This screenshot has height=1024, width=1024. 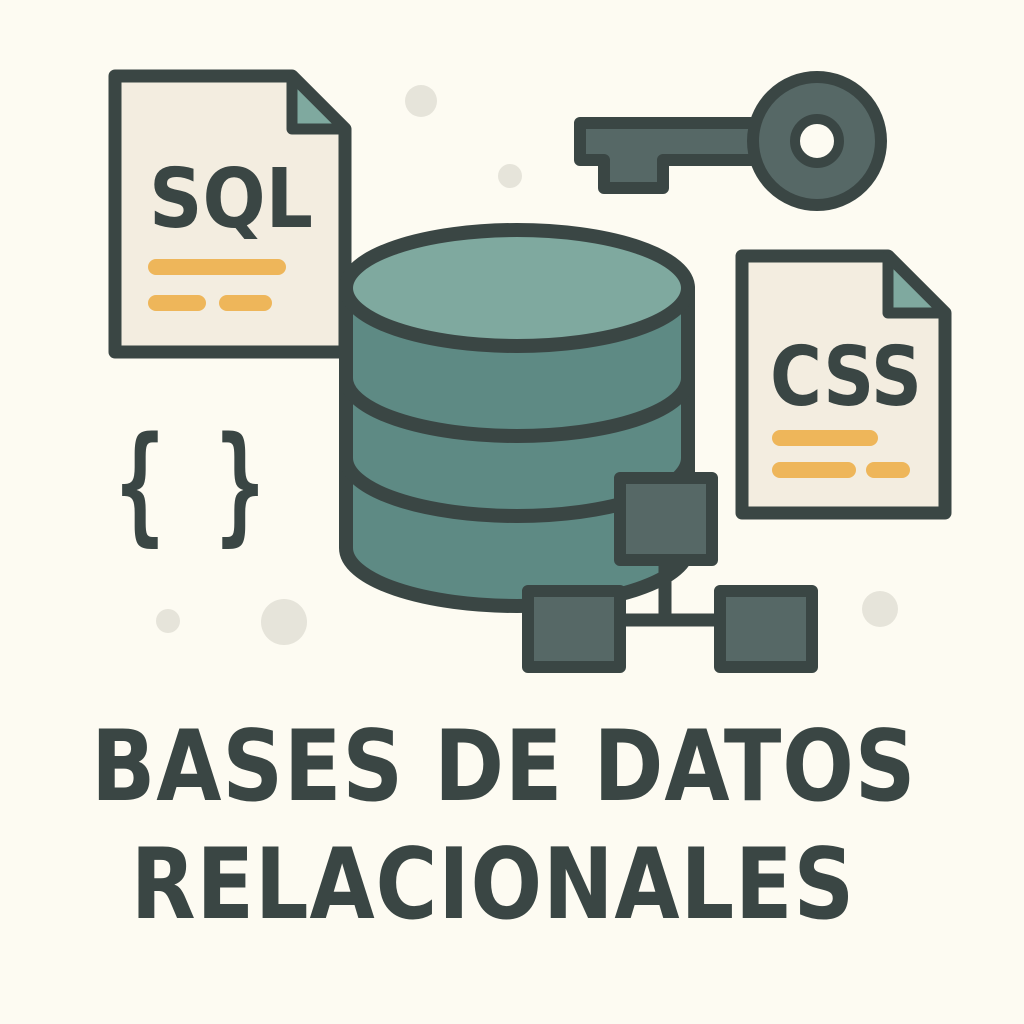 What do you see at coordinates (493, 885) in the screenshot?
I see `title-line-2: RELACIONALES` at bounding box center [493, 885].